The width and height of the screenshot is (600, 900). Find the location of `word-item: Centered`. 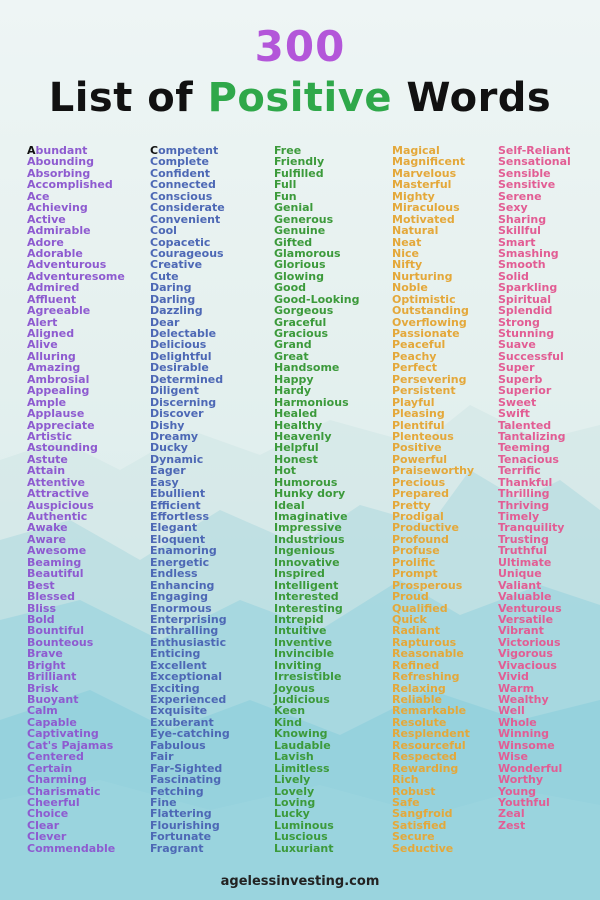

word-item: Centered is located at coordinates (55, 757).